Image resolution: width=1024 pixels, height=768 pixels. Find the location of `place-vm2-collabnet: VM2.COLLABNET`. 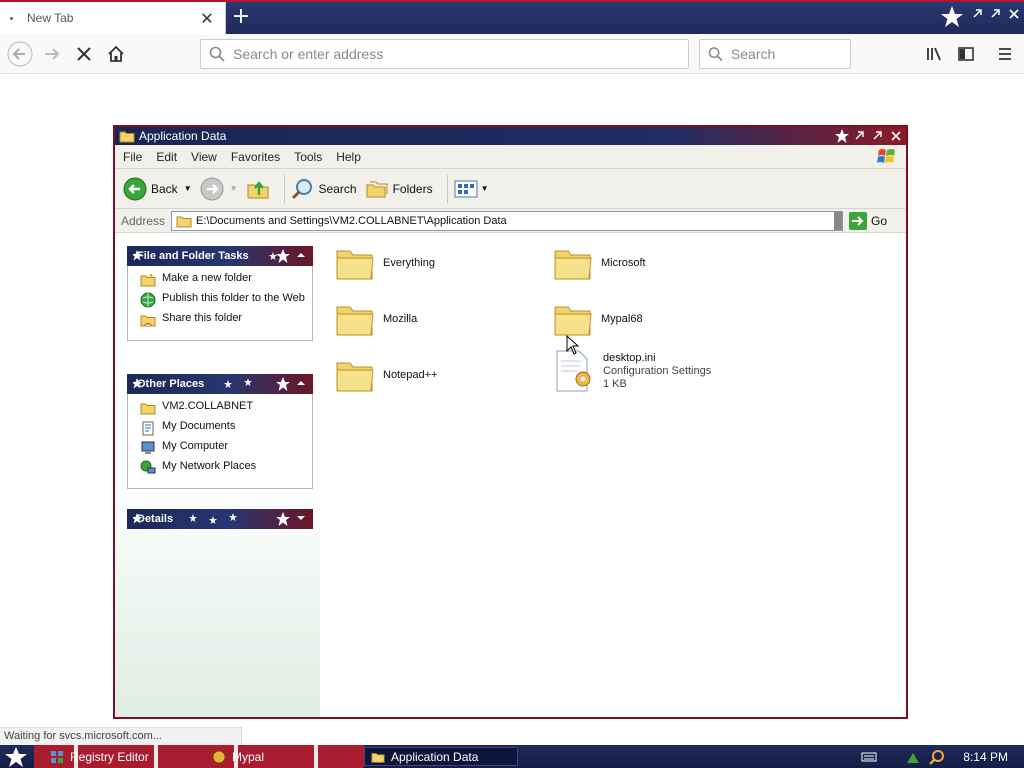

place-vm2-collabnet: VM2.COLLABNET is located at coordinates (226, 408).